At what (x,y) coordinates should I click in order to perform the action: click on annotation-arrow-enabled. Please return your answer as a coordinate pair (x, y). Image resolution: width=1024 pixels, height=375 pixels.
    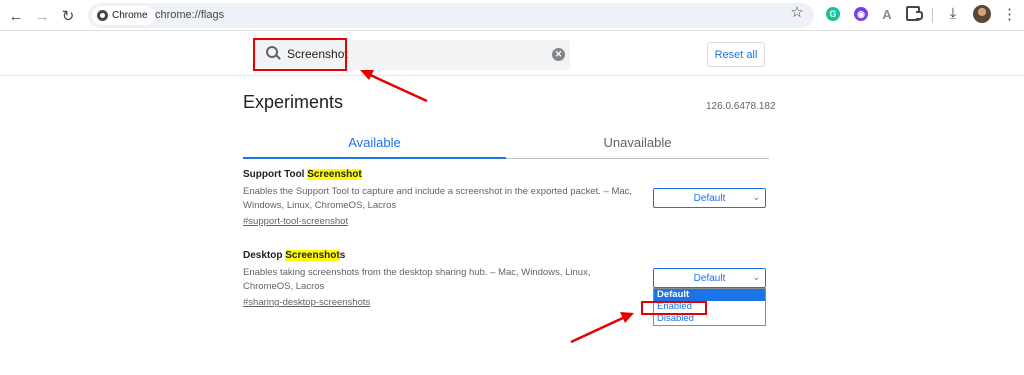
    Looking at the image, I should click on (598, 329).